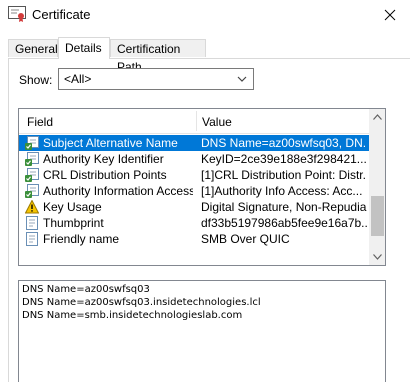 Image resolution: width=410 pixels, height=382 pixels. What do you see at coordinates (103, 159) in the screenshot?
I see `row-field: Authority Key Identifier` at bounding box center [103, 159].